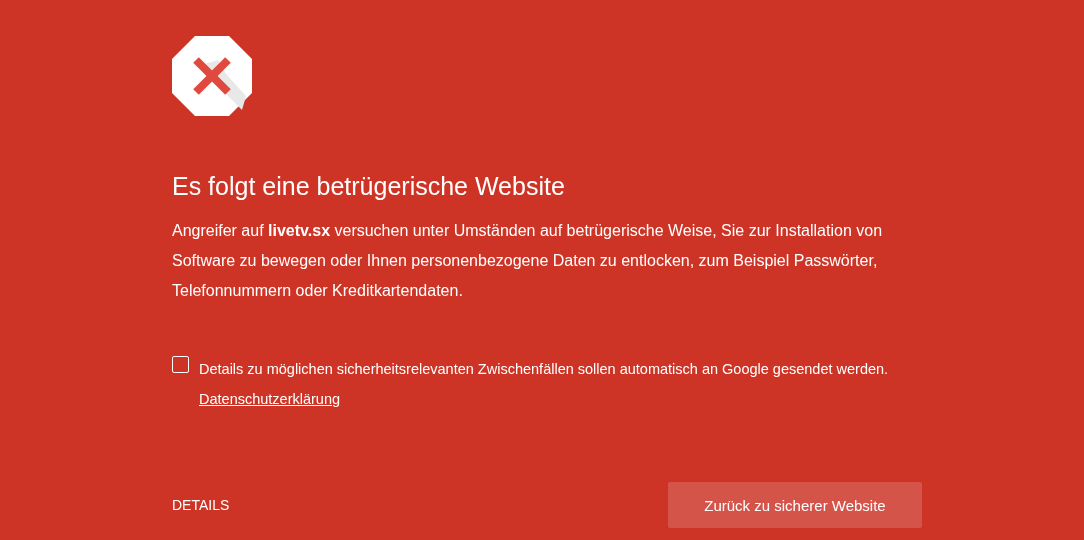 The height and width of the screenshot is (540, 1084). Describe the element at coordinates (212, 76) in the screenshot. I see `error-icon` at that location.